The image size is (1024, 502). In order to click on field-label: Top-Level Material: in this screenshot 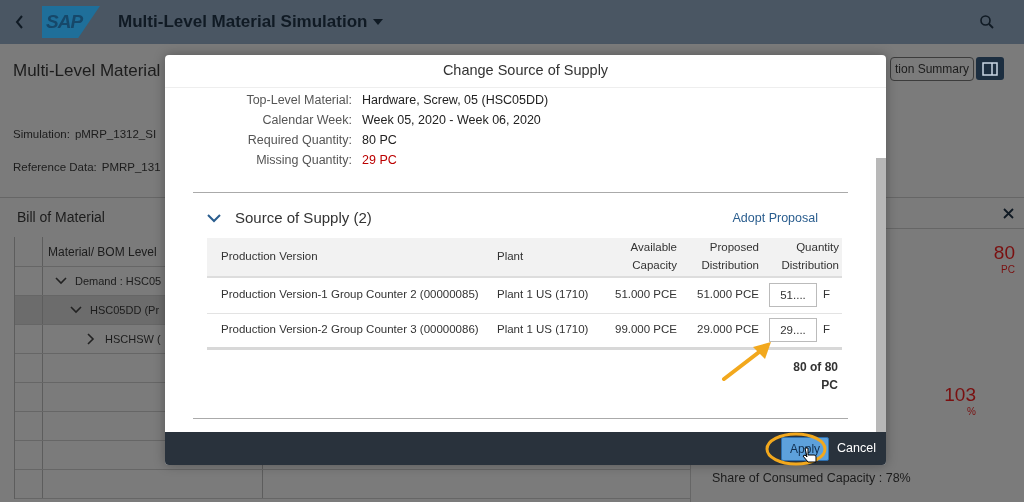, I will do `click(299, 100)`.